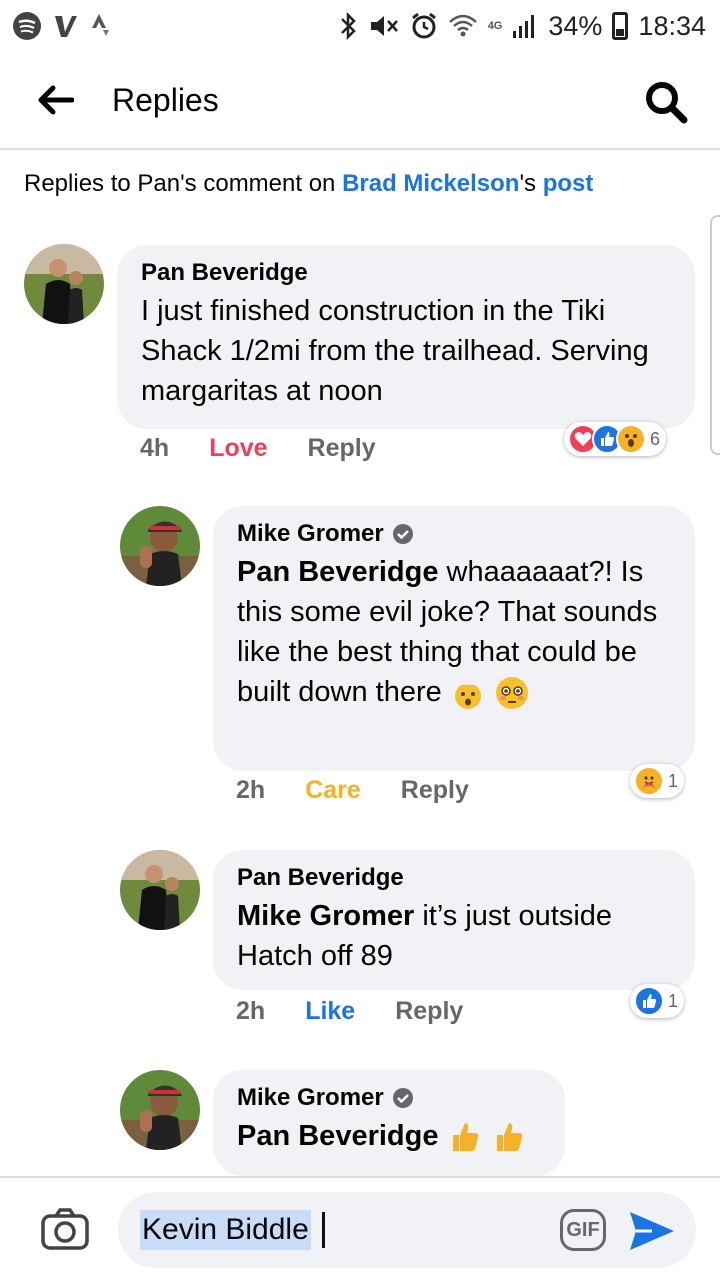 Image resolution: width=720 pixels, height=1280 pixels. What do you see at coordinates (583, 1230) in the screenshot?
I see `gif-button: GIF` at bounding box center [583, 1230].